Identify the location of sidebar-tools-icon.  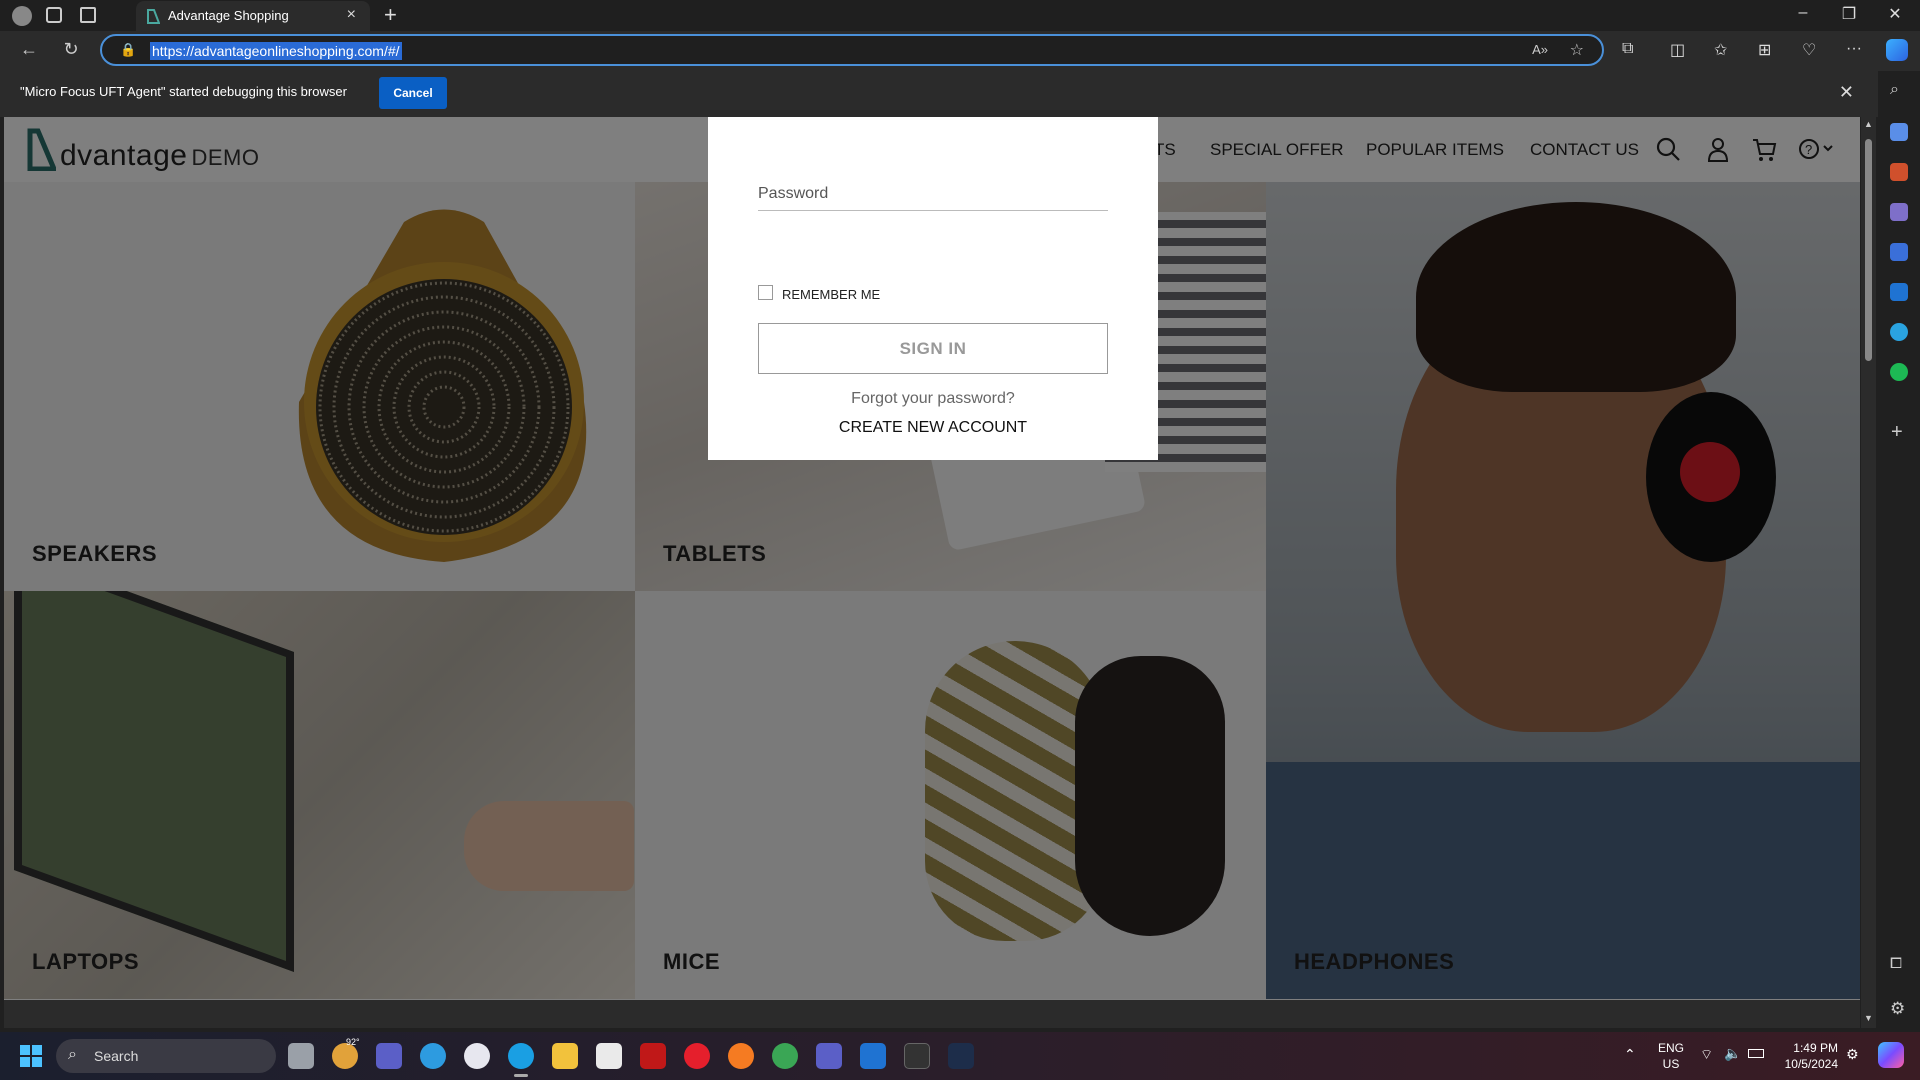
(1899, 172).